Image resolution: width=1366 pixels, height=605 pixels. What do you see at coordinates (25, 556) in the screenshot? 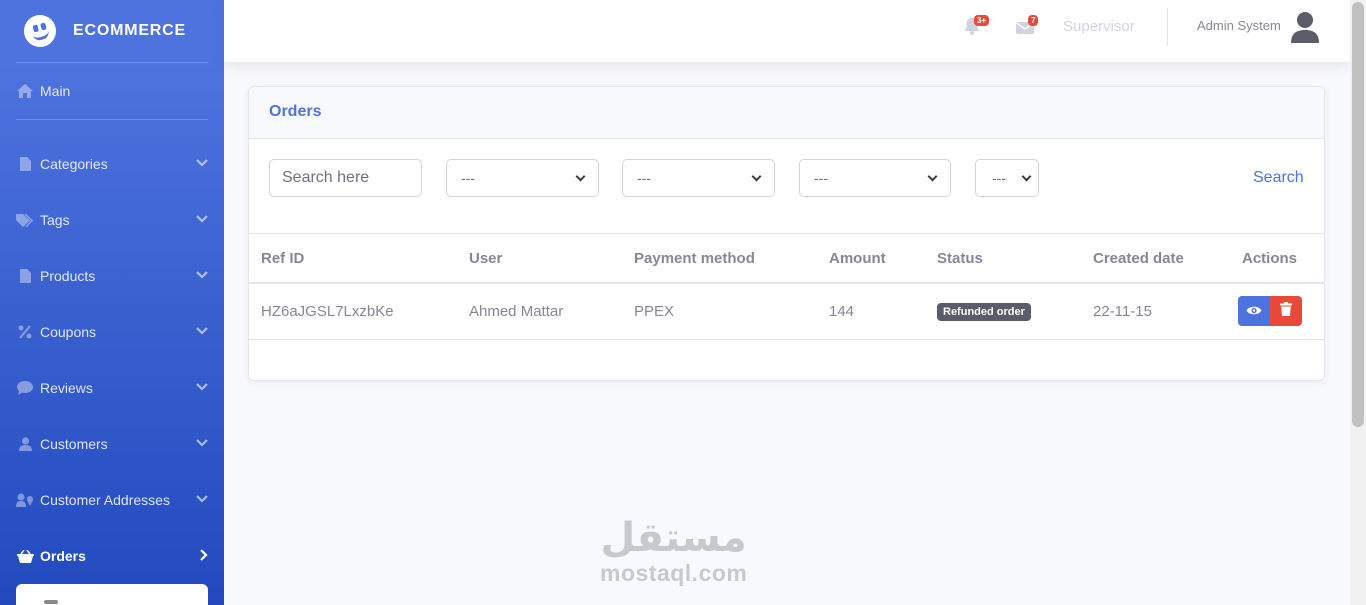
I see `shopping-basket-icon` at bounding box center [25, 556].